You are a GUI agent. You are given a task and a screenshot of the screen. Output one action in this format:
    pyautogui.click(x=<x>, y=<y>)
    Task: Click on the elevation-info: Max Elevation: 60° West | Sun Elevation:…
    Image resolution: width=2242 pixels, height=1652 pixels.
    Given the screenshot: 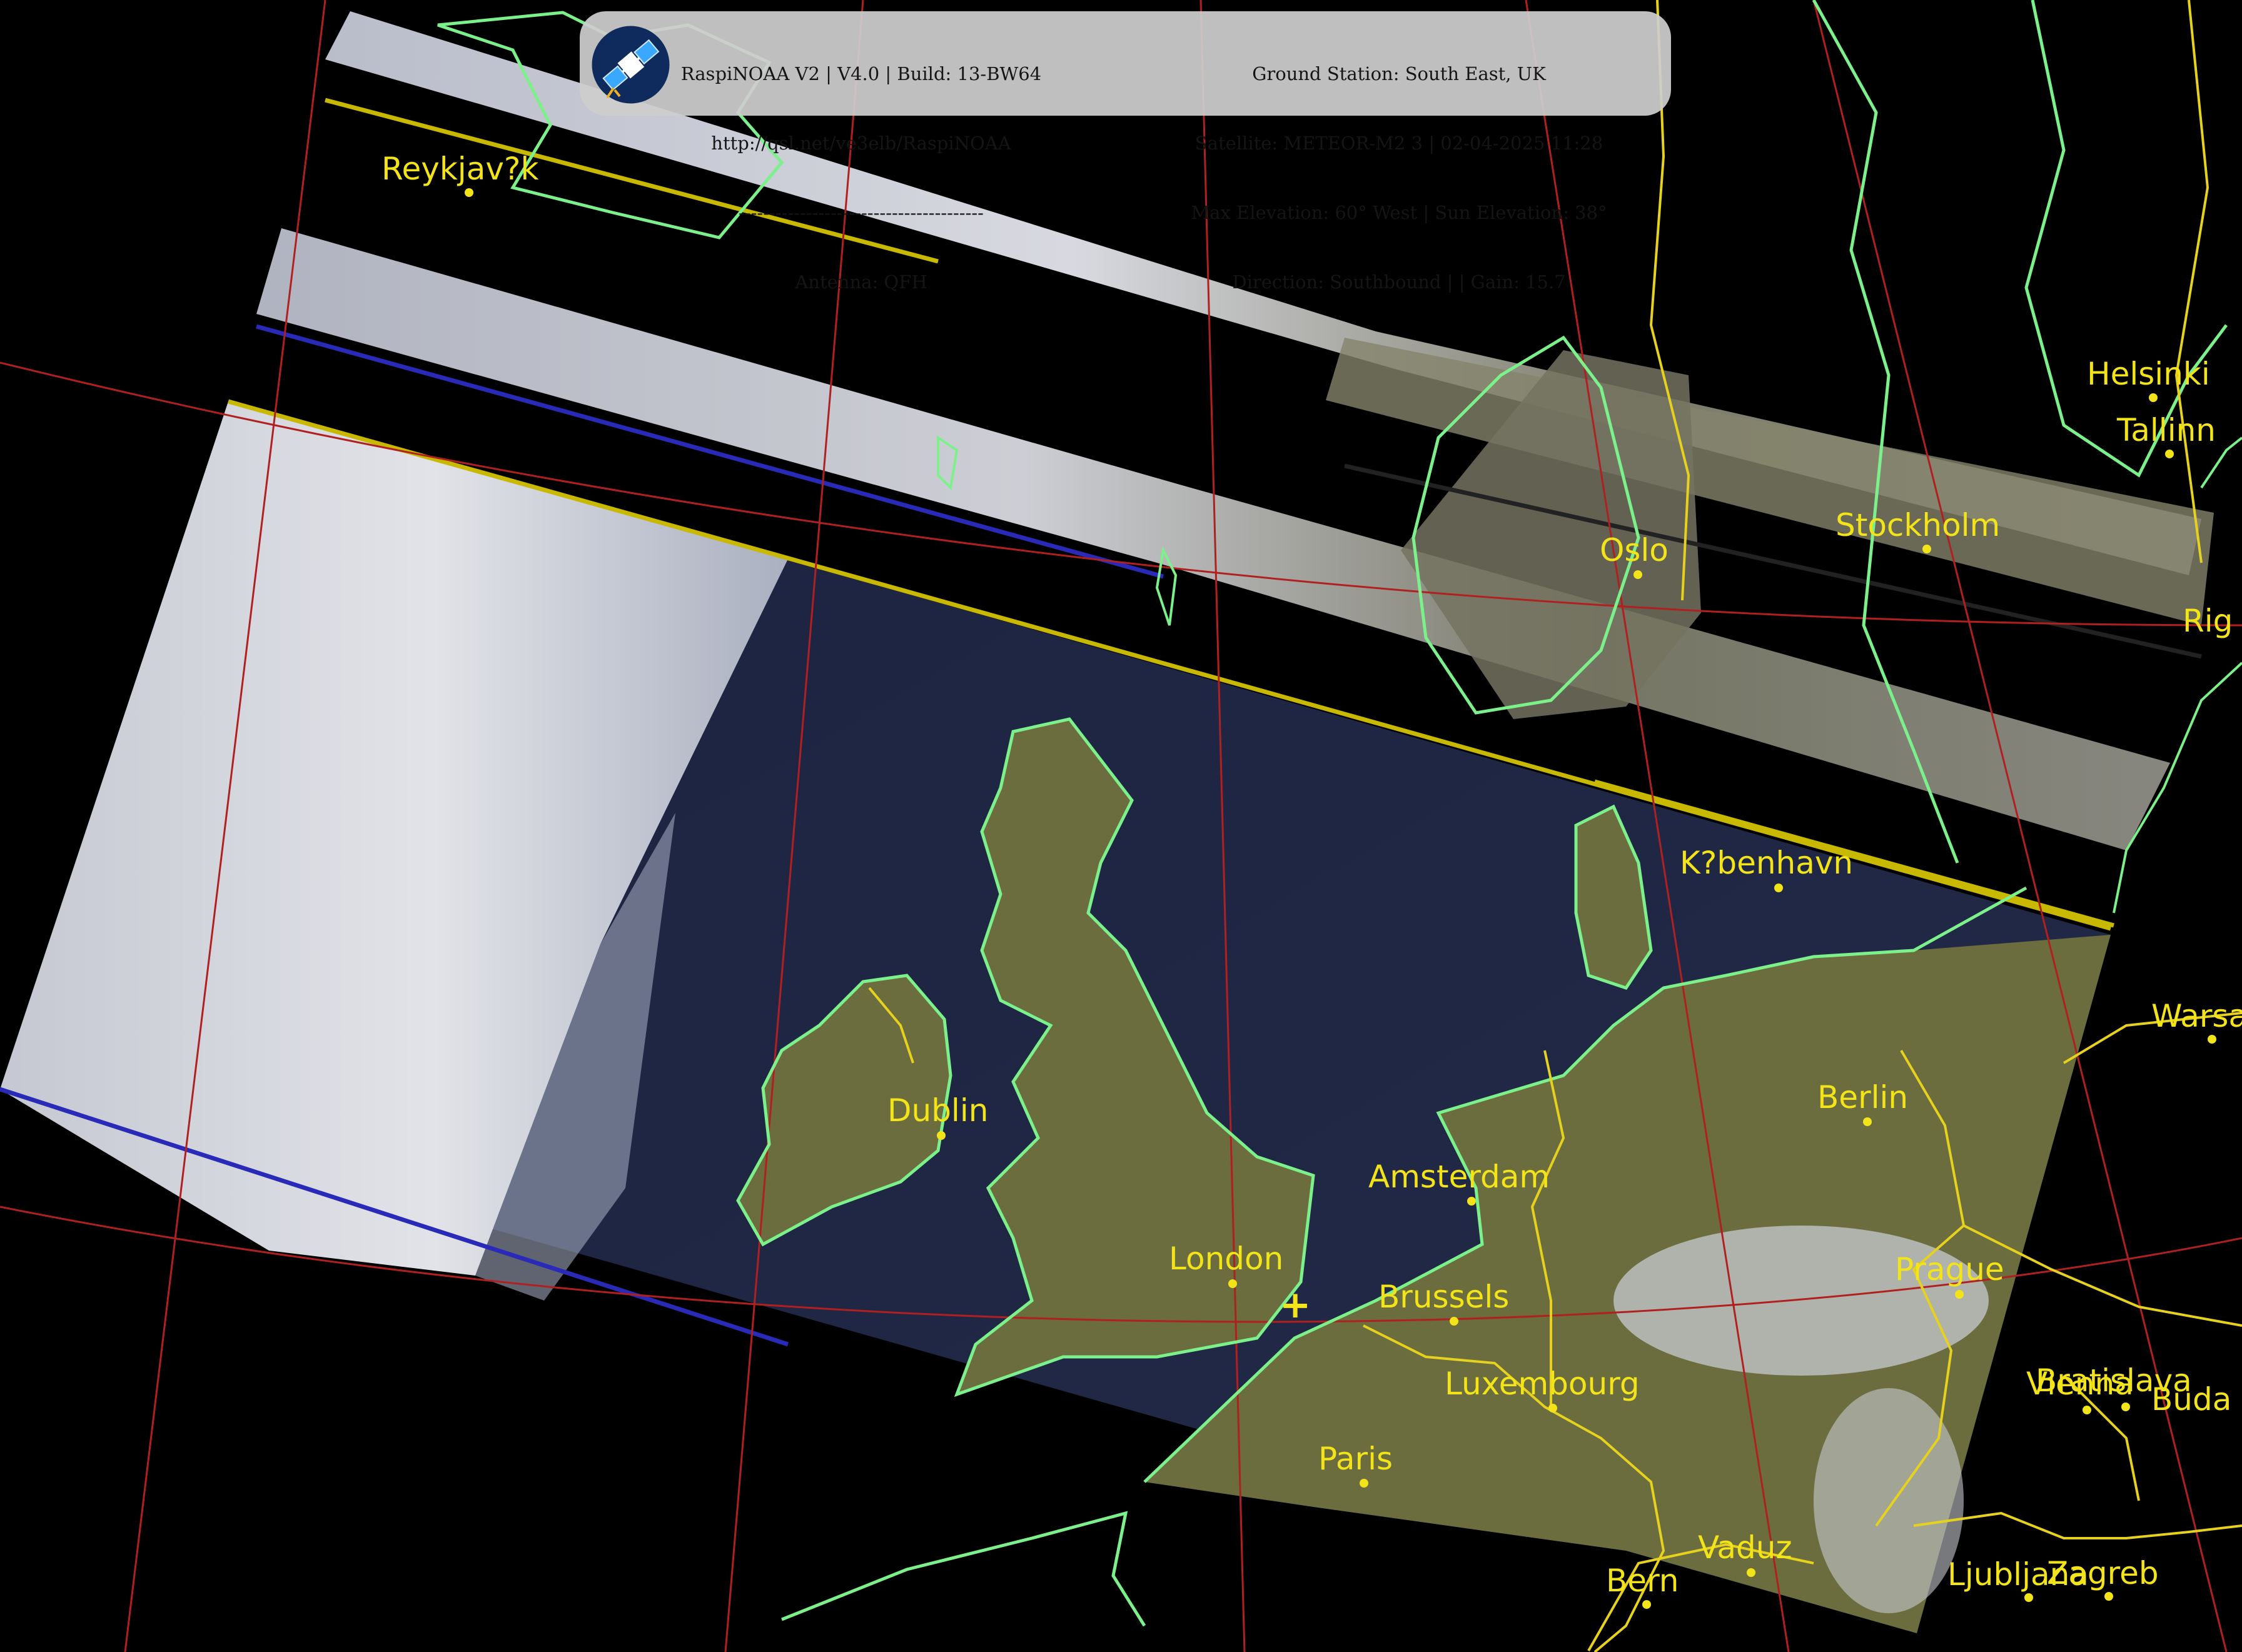 What is the action you would take?
    pyautogui.click(x=1399, y=212)
    